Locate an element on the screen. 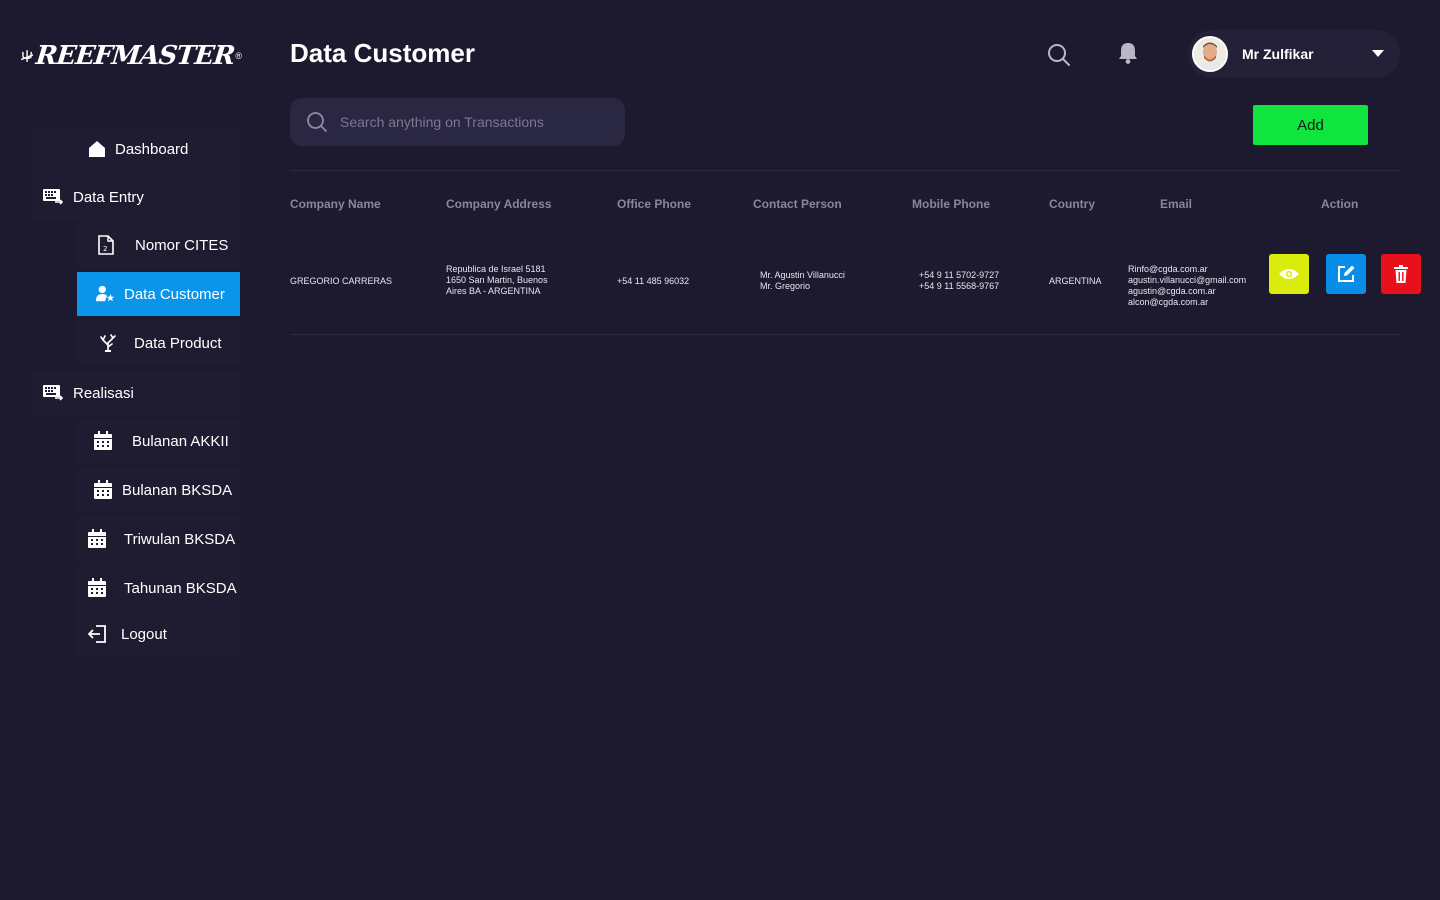  column-header: Office Phone is located at coordinates (654, 204).